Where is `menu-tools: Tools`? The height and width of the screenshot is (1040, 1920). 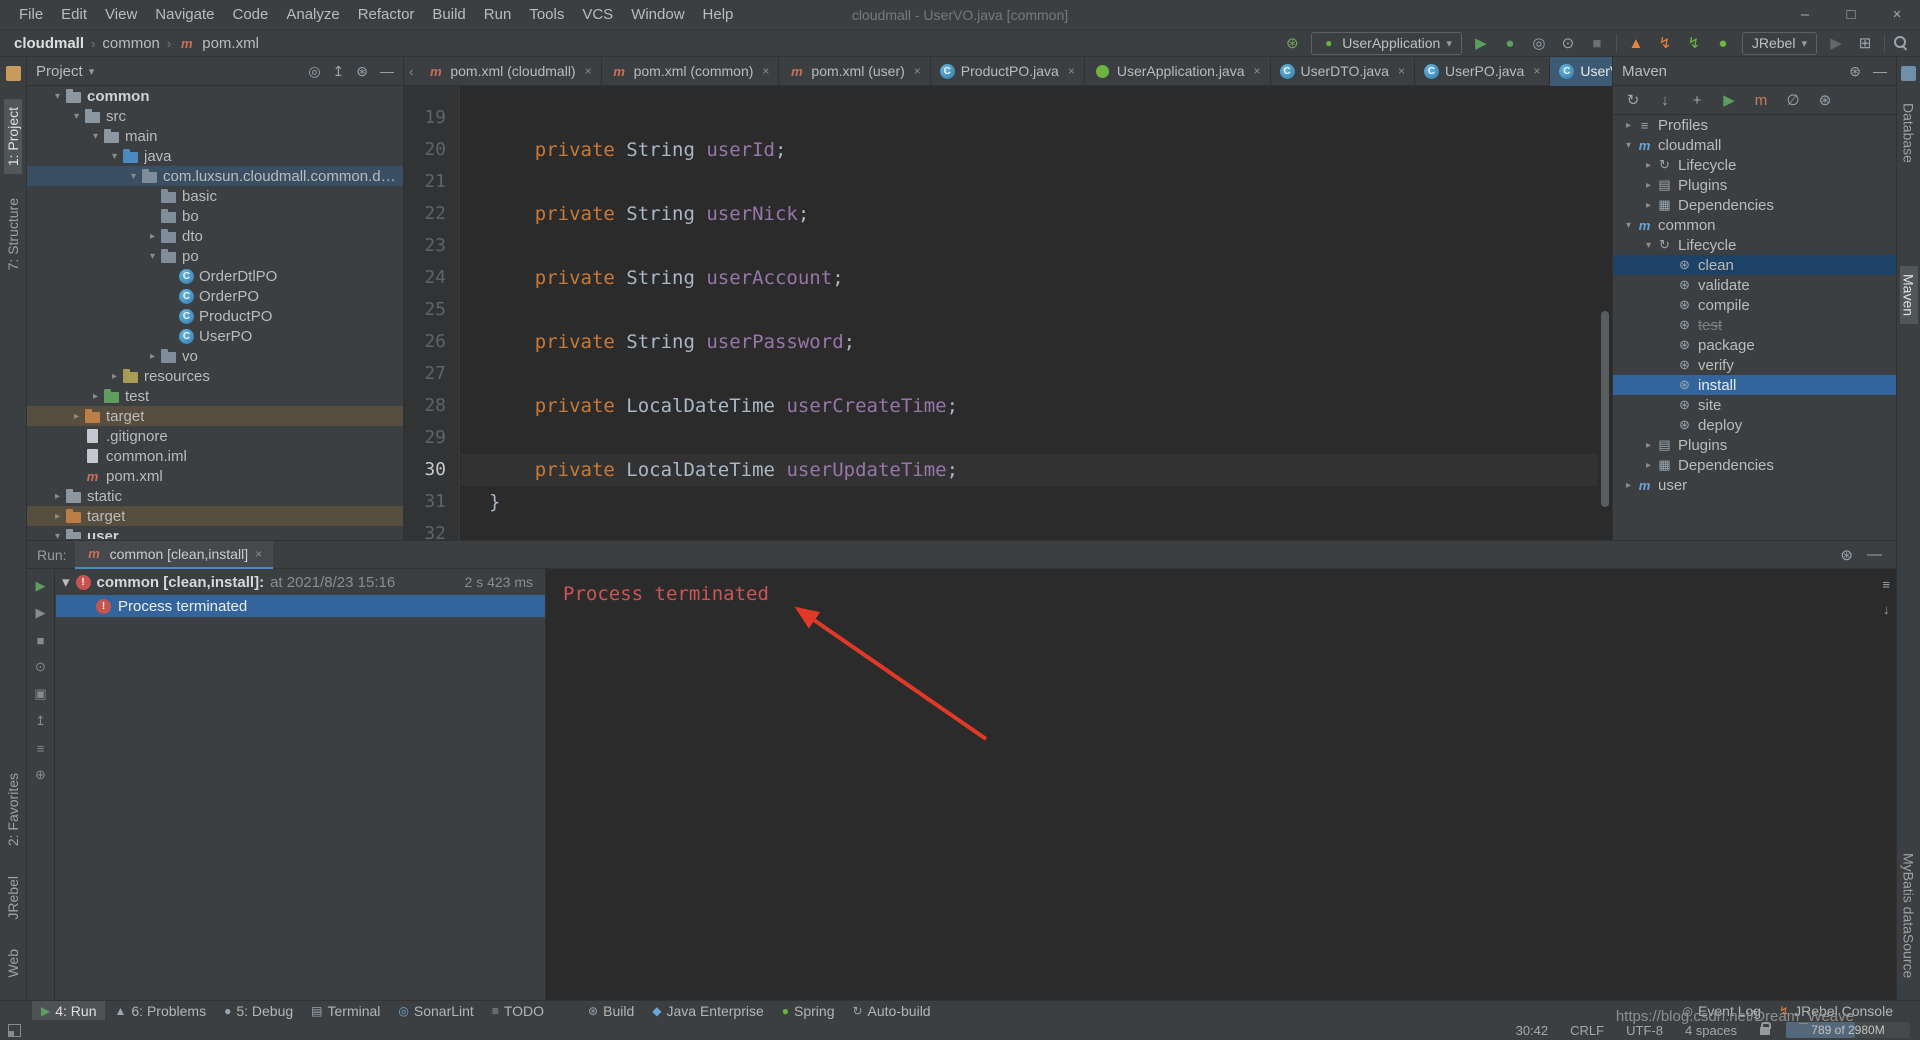
menu-tools: Tools is located at coordinates (546, 14).